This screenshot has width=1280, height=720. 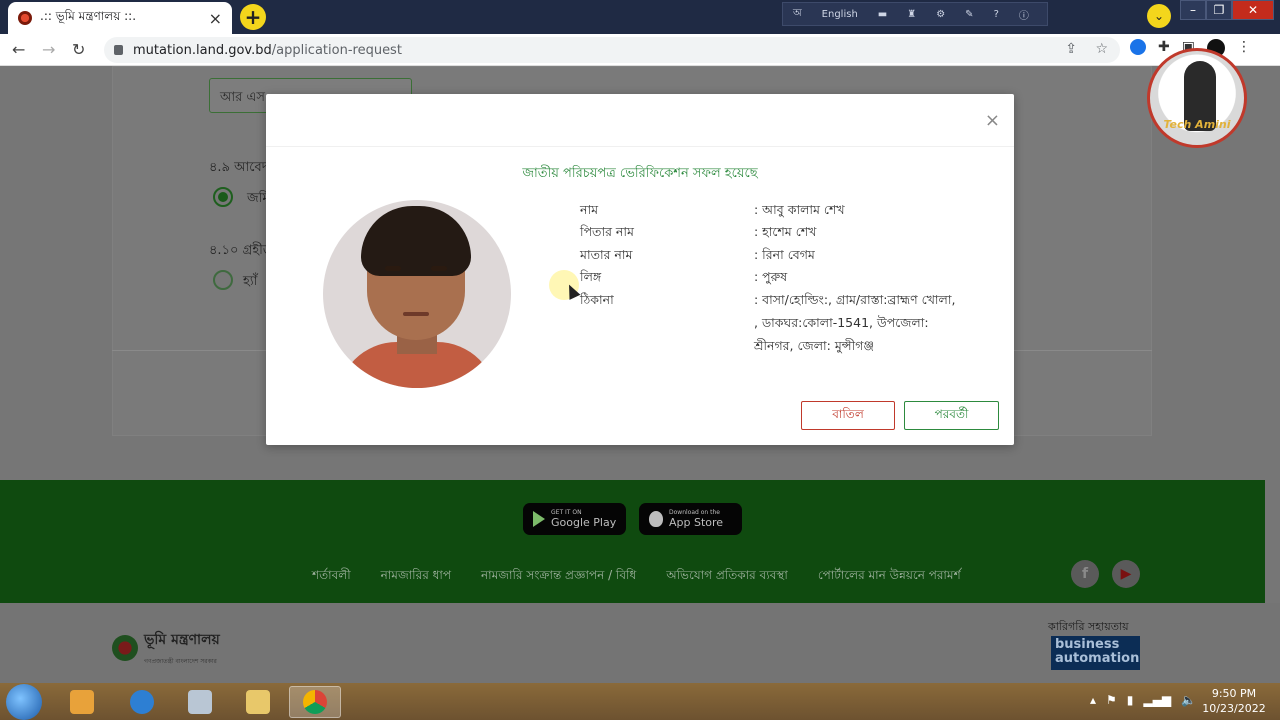 What do you see at coordinates (640, 146) in the screenshot?
I see `modal-header-divider` at bounding box center [640, 146].